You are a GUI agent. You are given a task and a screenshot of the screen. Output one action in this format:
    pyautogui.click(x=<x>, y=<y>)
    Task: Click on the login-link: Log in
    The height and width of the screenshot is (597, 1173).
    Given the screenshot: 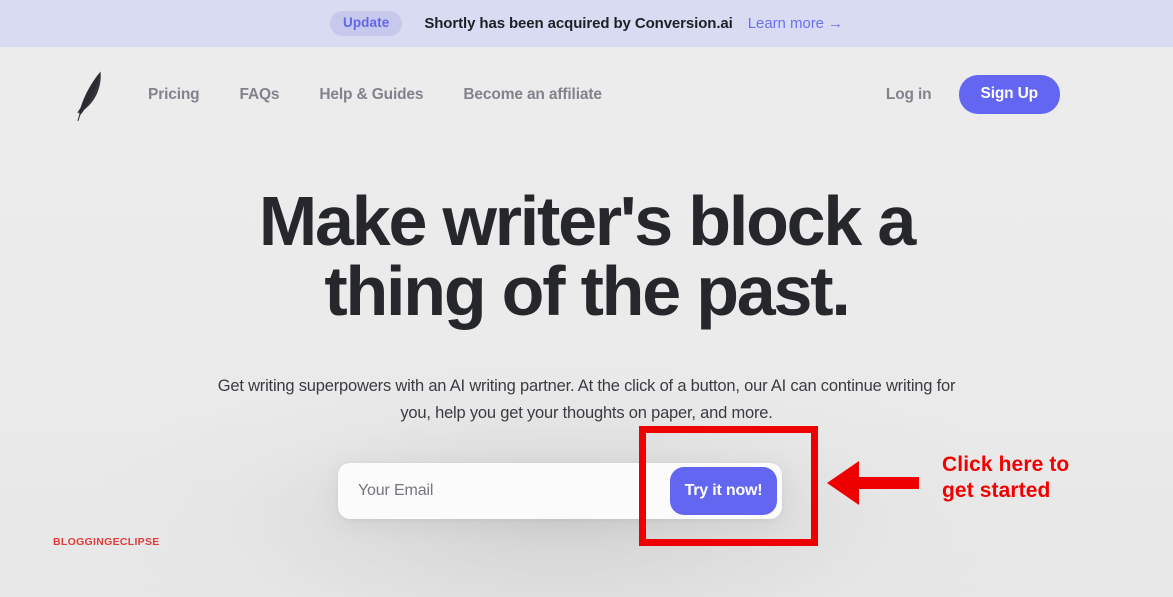 What is the action you would take?
    pyautogui.click(x=909, y=95)
    